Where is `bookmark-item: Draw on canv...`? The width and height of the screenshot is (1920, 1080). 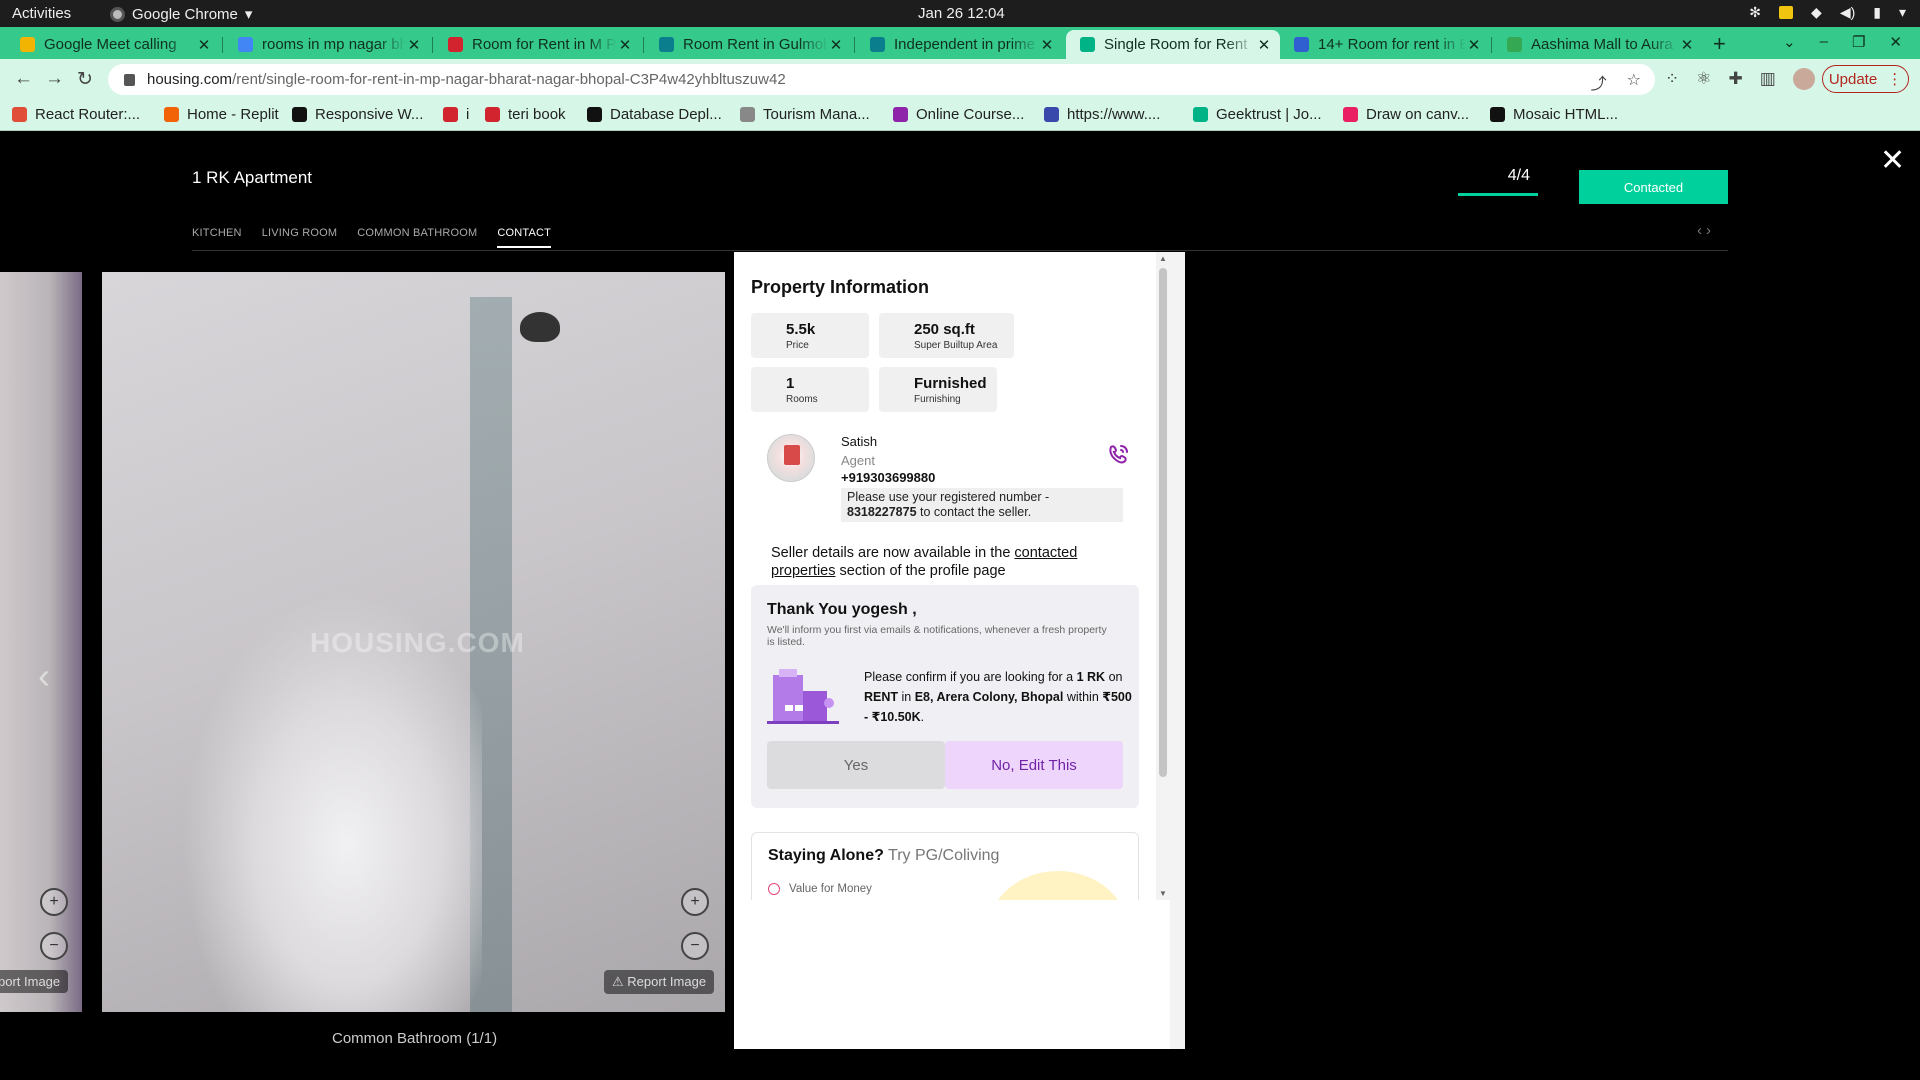 bookmark-item: Draw on canv... is located at coordinates (1406, 114).